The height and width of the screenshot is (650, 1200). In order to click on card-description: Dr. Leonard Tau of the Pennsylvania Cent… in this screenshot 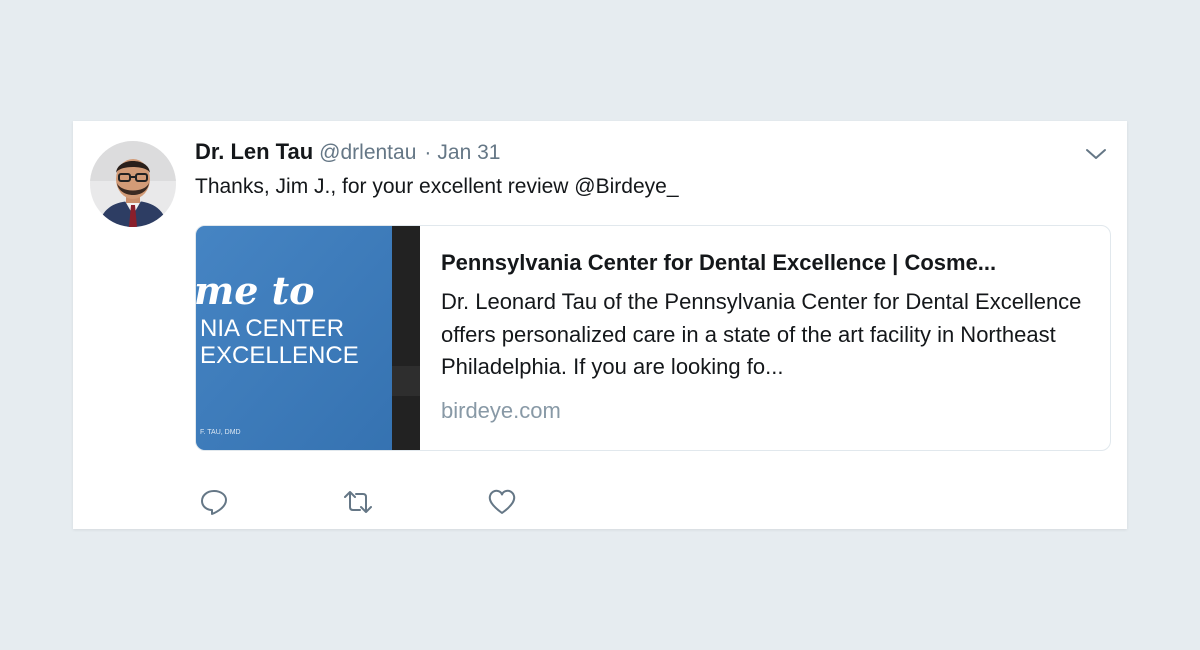, I will do `click(761, 334)`.